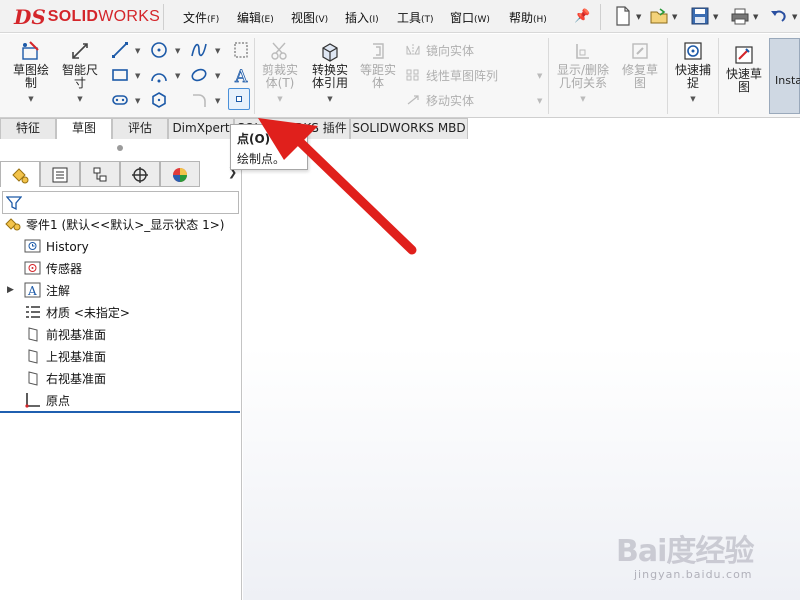 Image resolution: width=800 pixels, height=600 pixels. What do you see at coordinates (120, 148) in the screenshot?
I see `panel-grip-handle` at bounding box center [120, 148].